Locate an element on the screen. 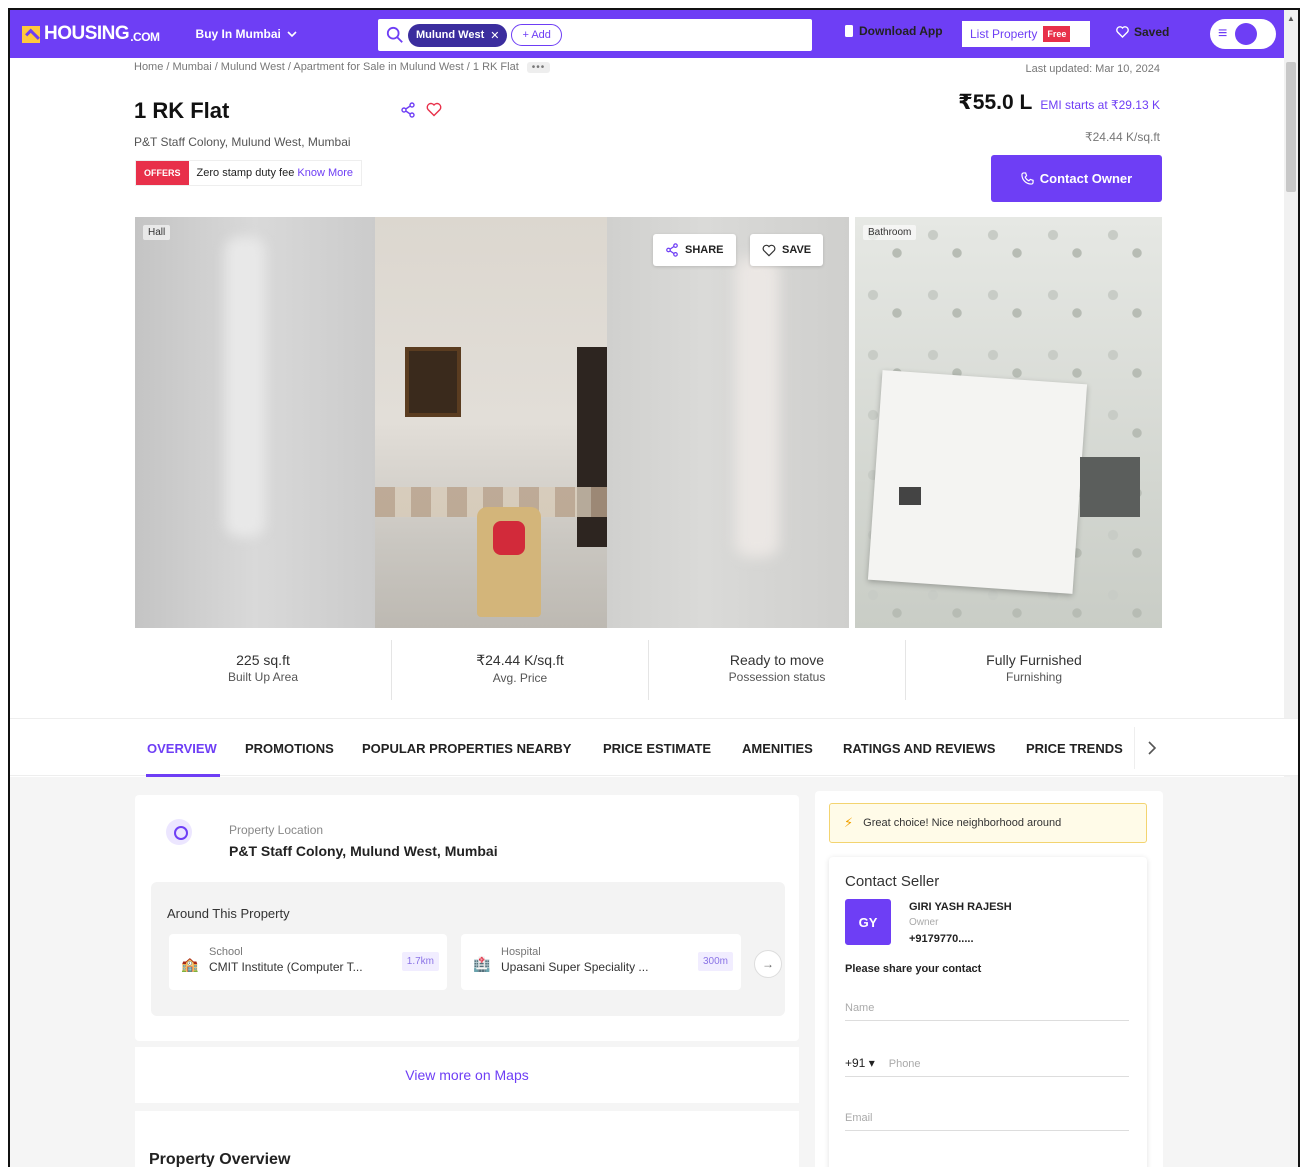 The height and width of the screenshot is (1167, 1308). great-choice-banner: ⚡ Great choice! Nice neighborhood around is located at coordinates (988, 823).